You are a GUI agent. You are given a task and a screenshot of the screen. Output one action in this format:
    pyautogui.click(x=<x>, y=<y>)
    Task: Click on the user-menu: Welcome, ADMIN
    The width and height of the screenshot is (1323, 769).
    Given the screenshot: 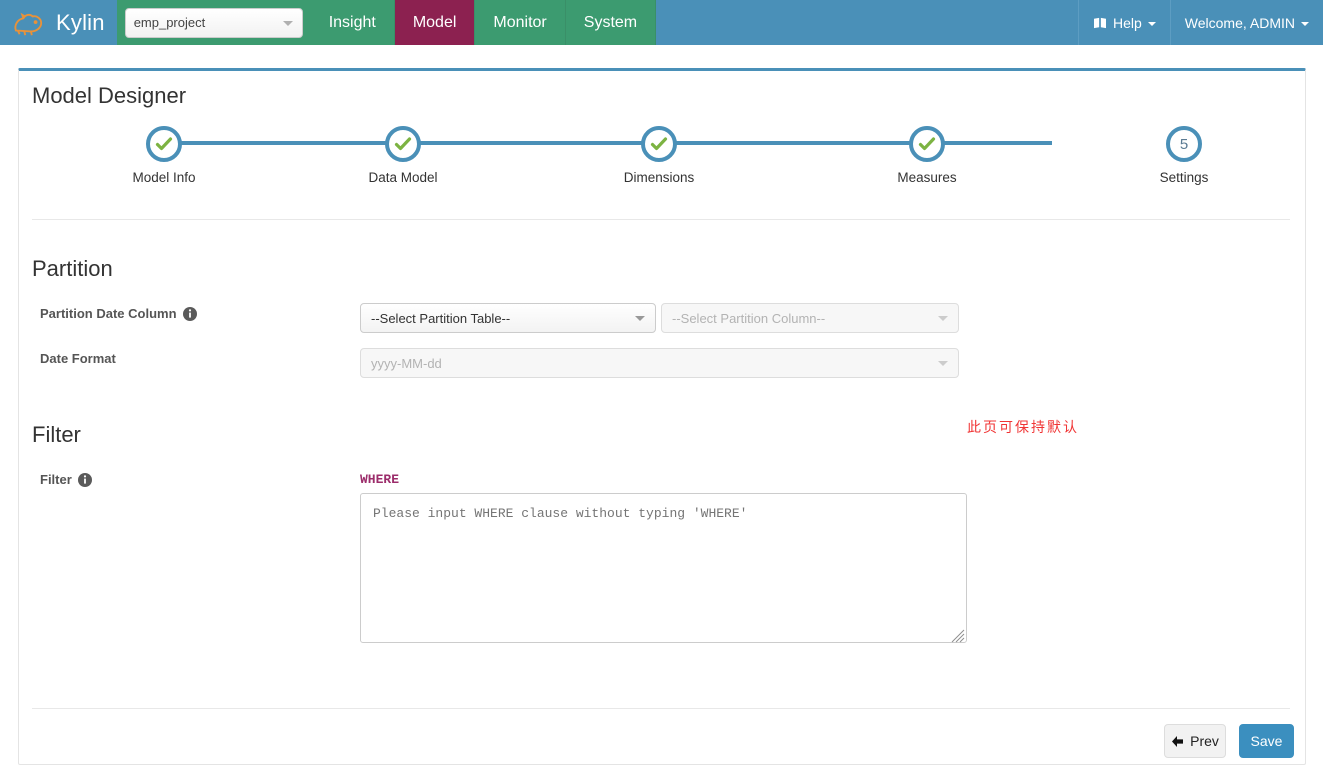 What is the action you would take?
    pyautogui.click(x=1246, y=22)
    